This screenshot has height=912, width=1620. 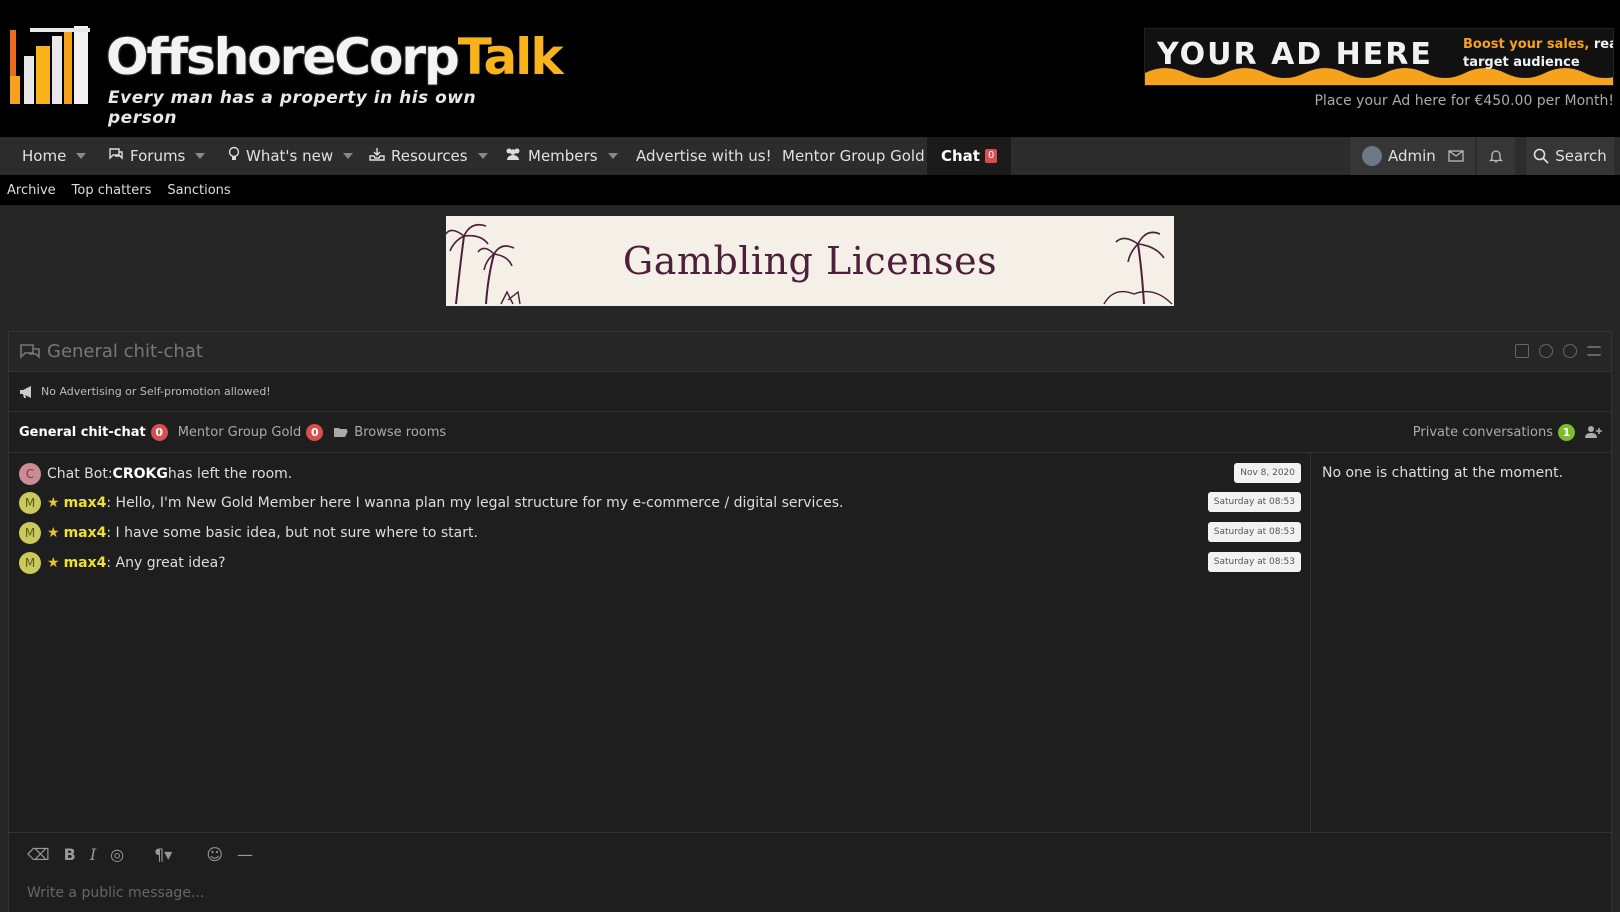 I want to click on nav-search: Search, so click(x=1570, y=156).